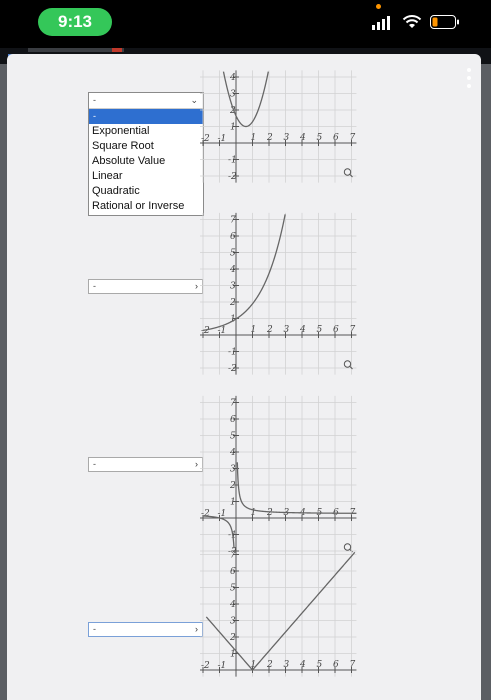 The height and width of the screenshot is (700, 491). I want to click on graph-type-dropdown-3: - ›, so click(145, 464).